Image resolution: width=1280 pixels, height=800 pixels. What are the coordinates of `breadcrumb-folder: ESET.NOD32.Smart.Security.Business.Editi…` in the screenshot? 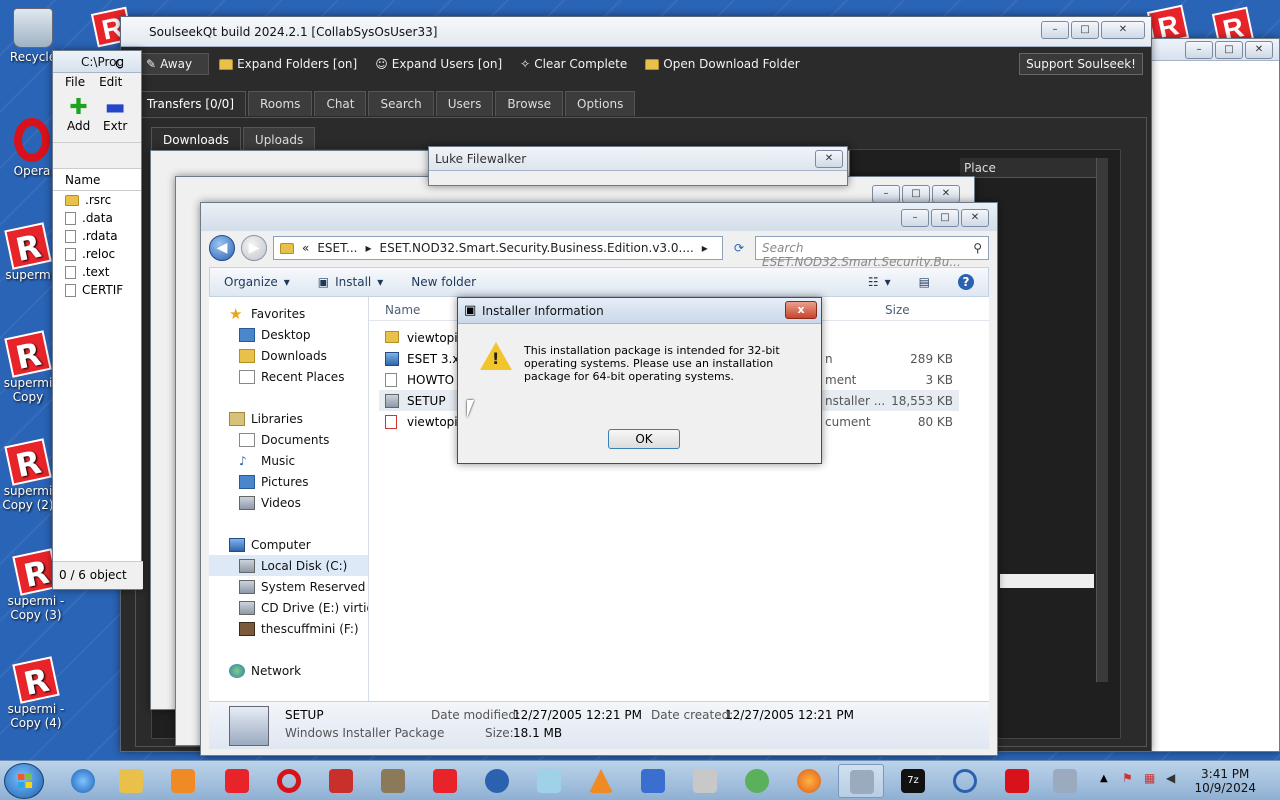 It's located at (537, 248).